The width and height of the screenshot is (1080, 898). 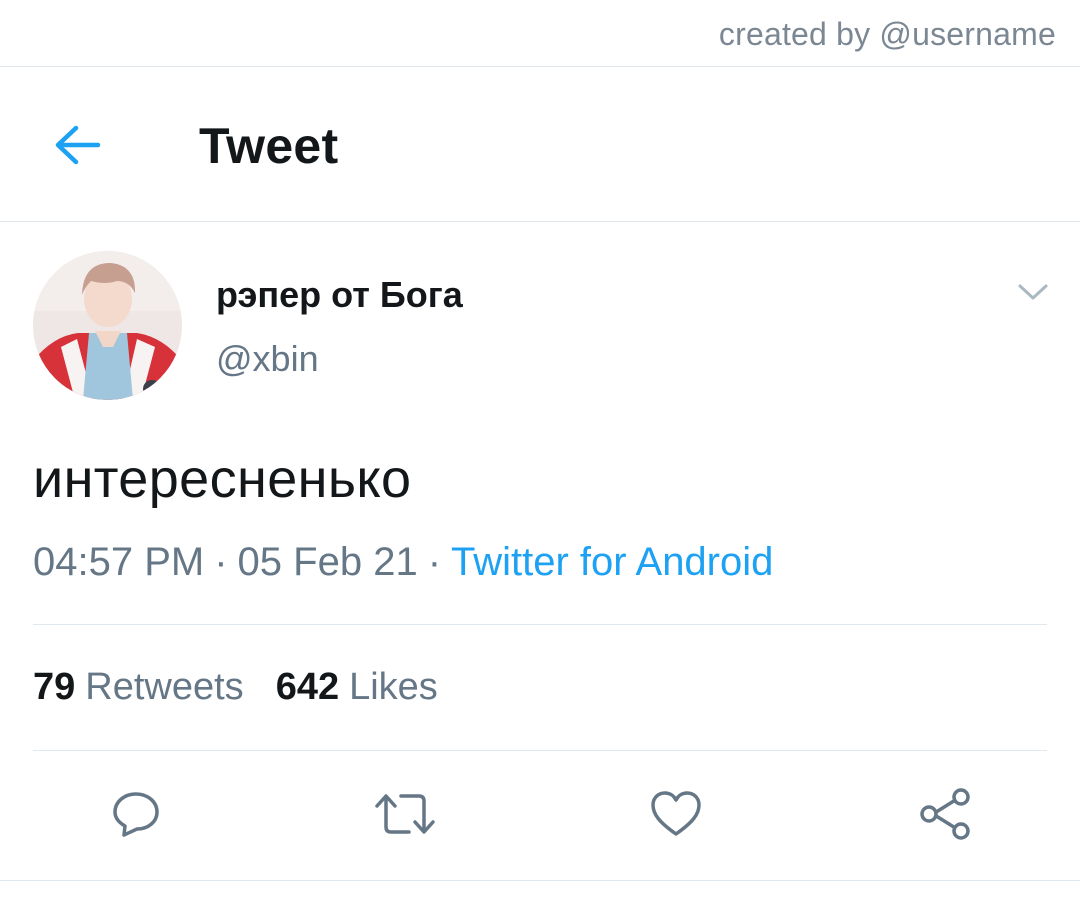 I want to click on reply-button, so click(x=136, y=814).